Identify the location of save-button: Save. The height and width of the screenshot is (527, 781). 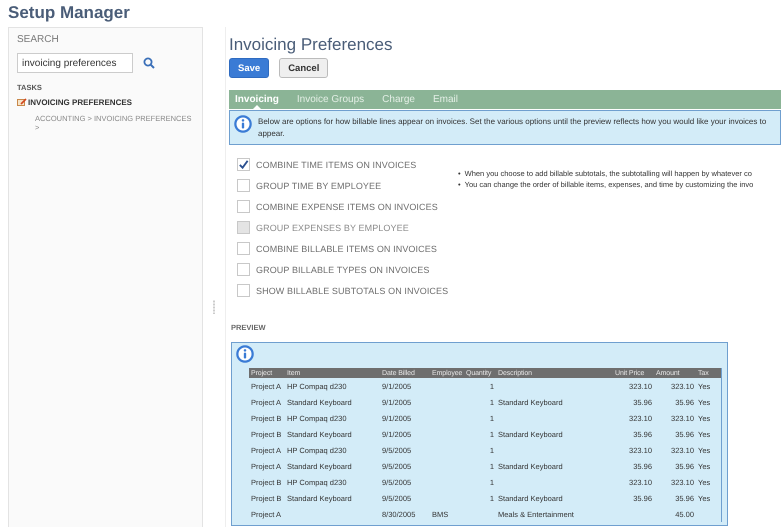
(249, 68).